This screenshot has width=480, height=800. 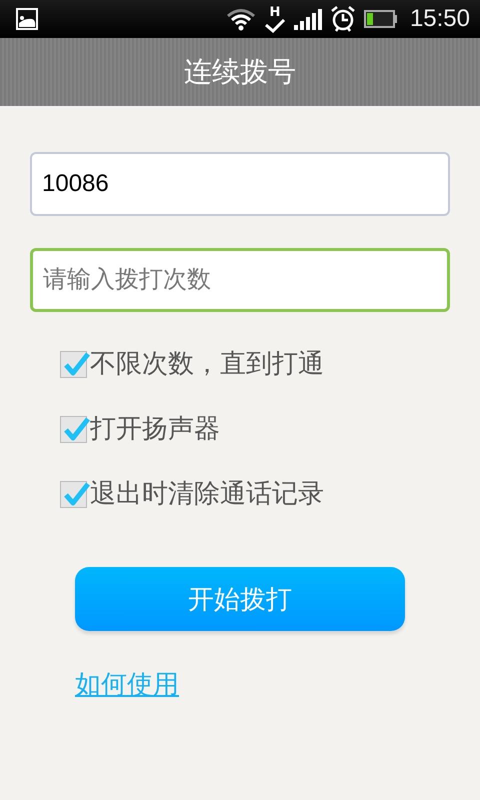 I want to click on option-label: 不限次数，直到打通, so click(x=207, y=363).